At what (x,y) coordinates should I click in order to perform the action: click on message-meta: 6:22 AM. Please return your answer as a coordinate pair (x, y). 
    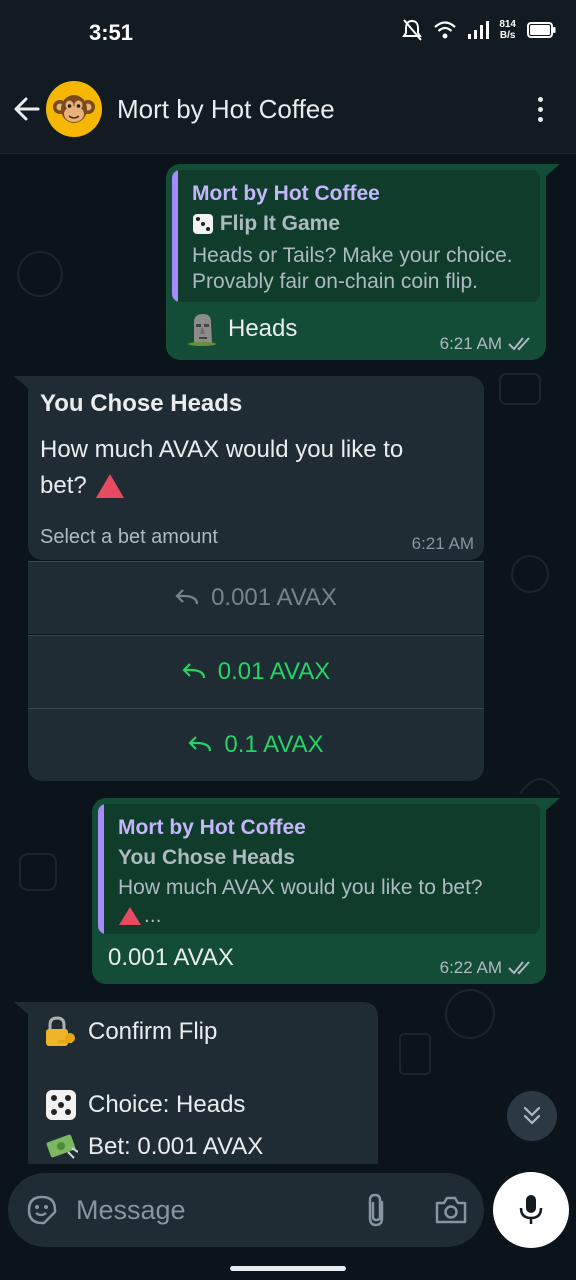
    Looking at the image, I should click on (487, 968).